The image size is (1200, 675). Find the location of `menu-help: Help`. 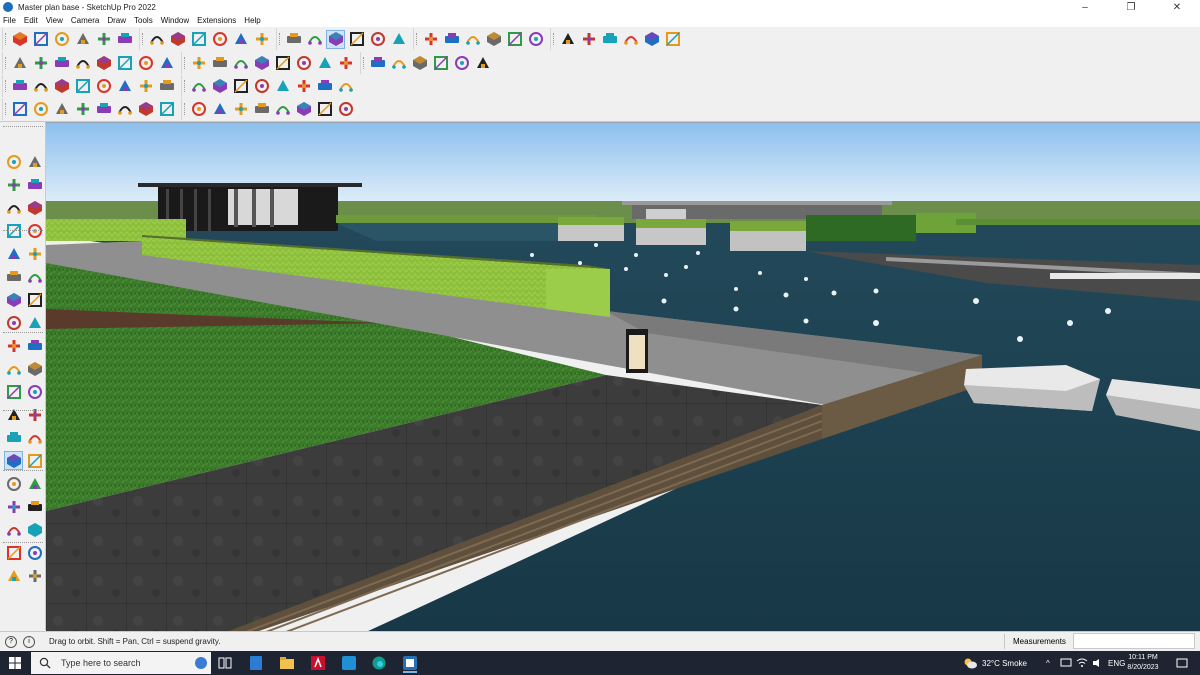

menu-help: Help is located at coordinates (252, 20).